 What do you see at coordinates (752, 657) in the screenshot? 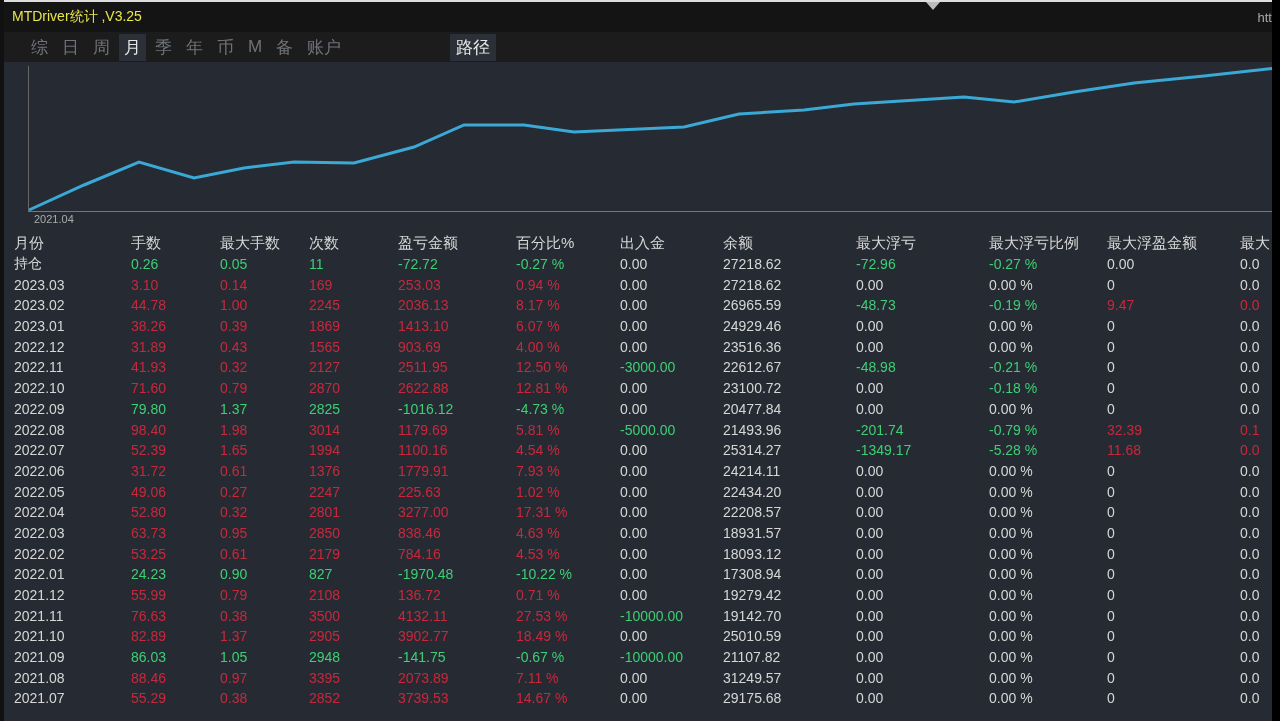
I see `table-cell-text: 21107.82` at bounding box center [752, 657].